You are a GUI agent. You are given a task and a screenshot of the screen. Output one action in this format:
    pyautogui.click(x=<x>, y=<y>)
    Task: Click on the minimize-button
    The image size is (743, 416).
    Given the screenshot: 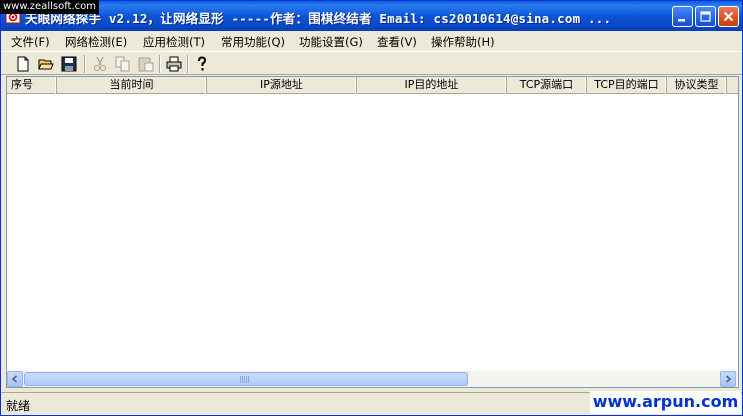 What is the action you would take?
    pyautogui.click(x=682, y=16)
    